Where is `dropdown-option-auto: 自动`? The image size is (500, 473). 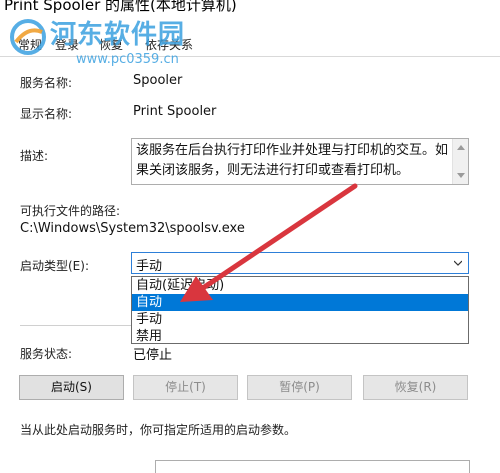 dropdown-option-auto: 自动 is located at coordinates (300, 302).